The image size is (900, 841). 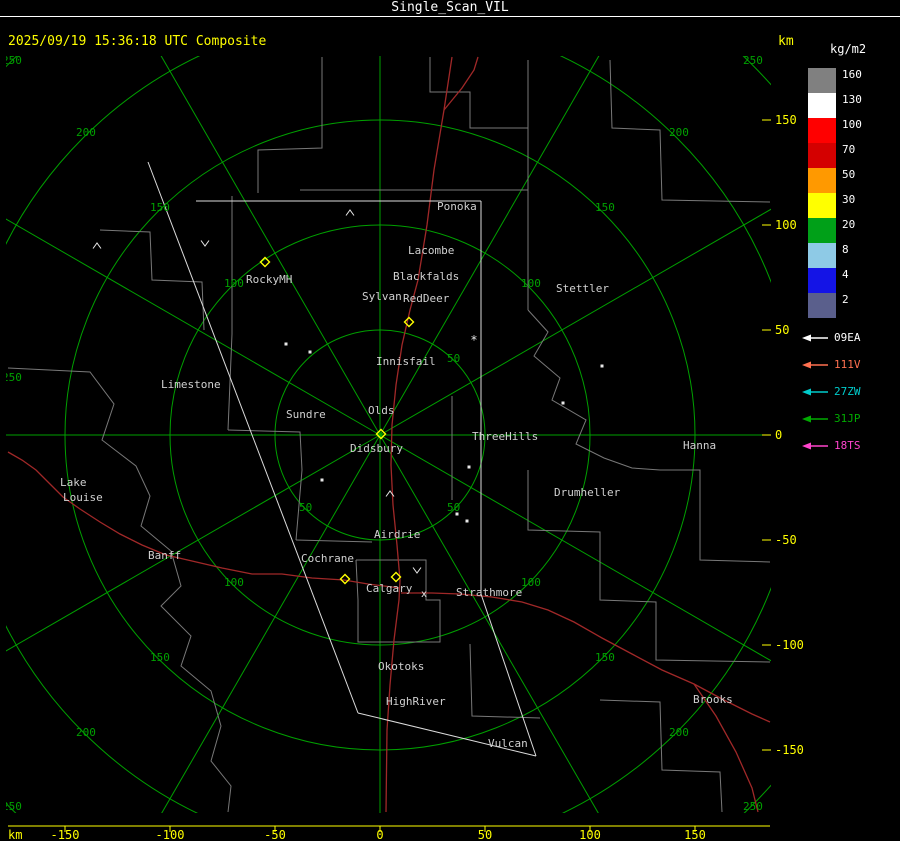 I want to click on radar-site-id: 27ZW, so click(x=847, y=391).